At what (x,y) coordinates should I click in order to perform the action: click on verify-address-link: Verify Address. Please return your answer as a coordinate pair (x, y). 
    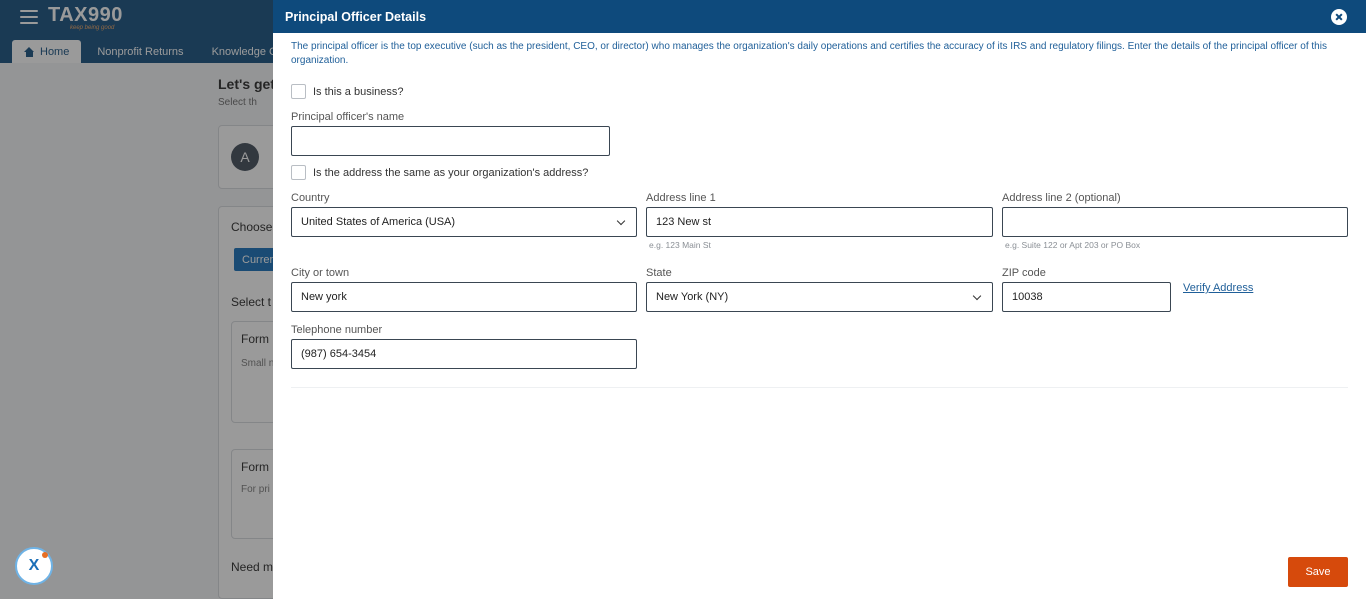
    Looking at the image, I should click on (1218, 288).